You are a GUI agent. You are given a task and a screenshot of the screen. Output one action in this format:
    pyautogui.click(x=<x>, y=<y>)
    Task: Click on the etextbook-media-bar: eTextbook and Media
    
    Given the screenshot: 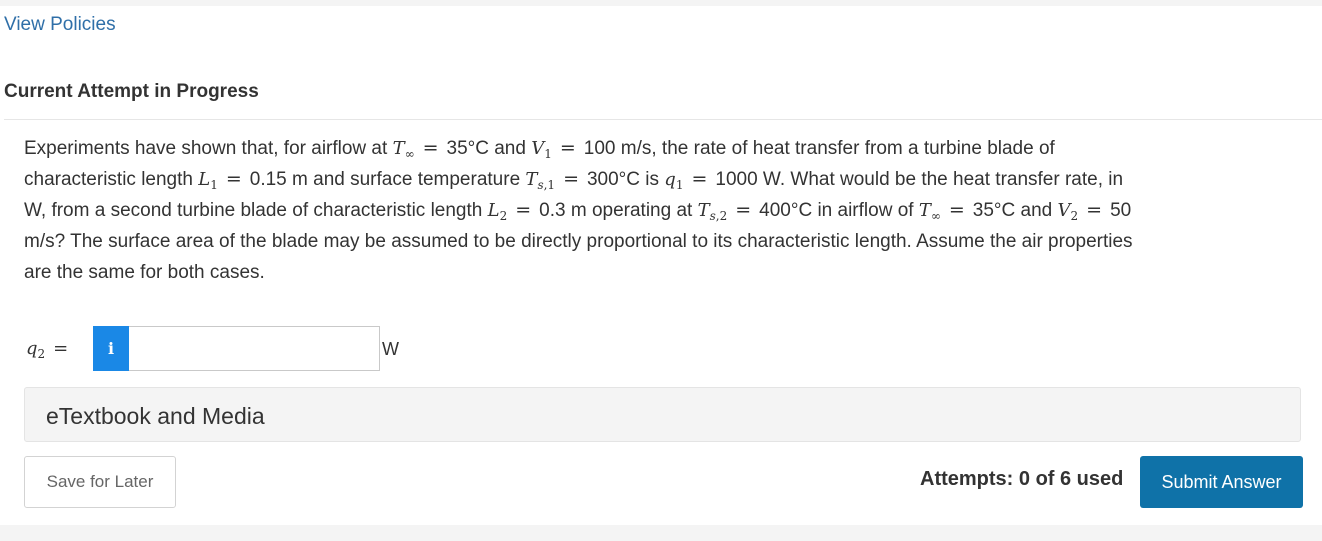 What is the action you would take?
    pyautogui.click(x=662, y=414)
    